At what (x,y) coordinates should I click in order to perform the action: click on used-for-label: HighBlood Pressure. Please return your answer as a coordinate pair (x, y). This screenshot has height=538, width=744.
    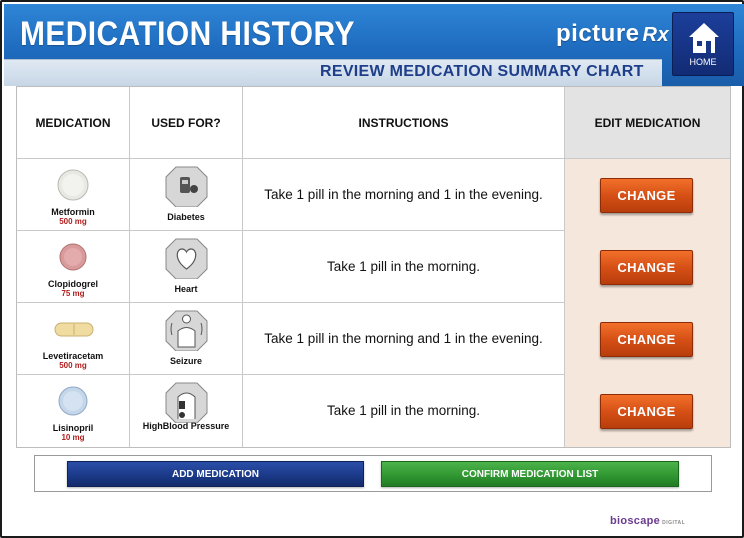
    Looking at the image, I should click on (186, 426).